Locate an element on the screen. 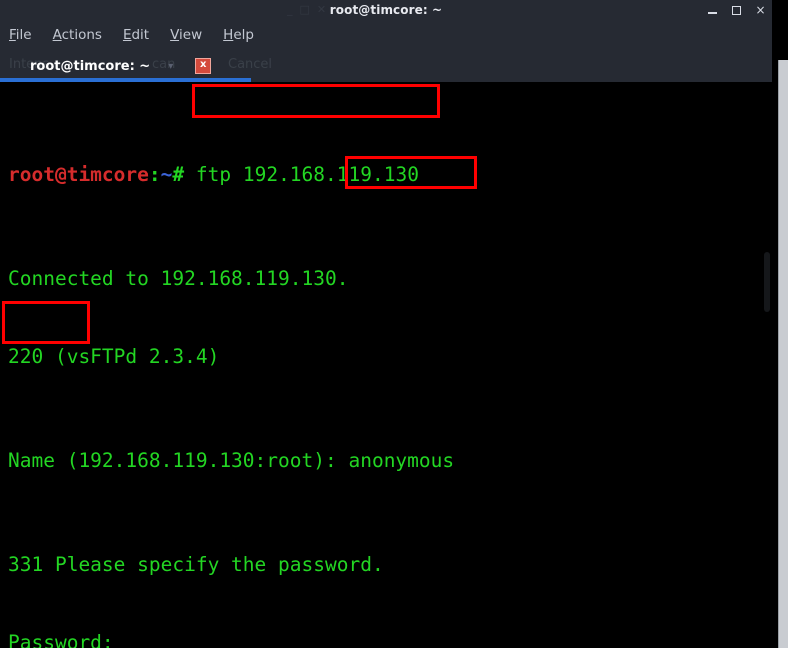  terminal-command: ftp 192.168.119.130 is located at coordinates (301, 174).